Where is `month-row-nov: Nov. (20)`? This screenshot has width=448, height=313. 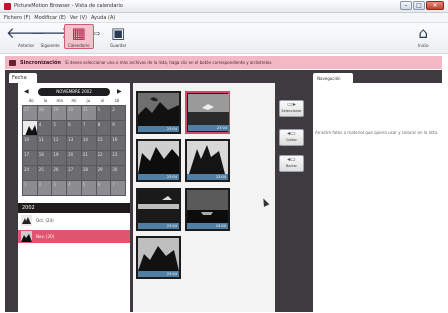
month-row-nov: Nov. (20) is located at coordinates (74, 236).